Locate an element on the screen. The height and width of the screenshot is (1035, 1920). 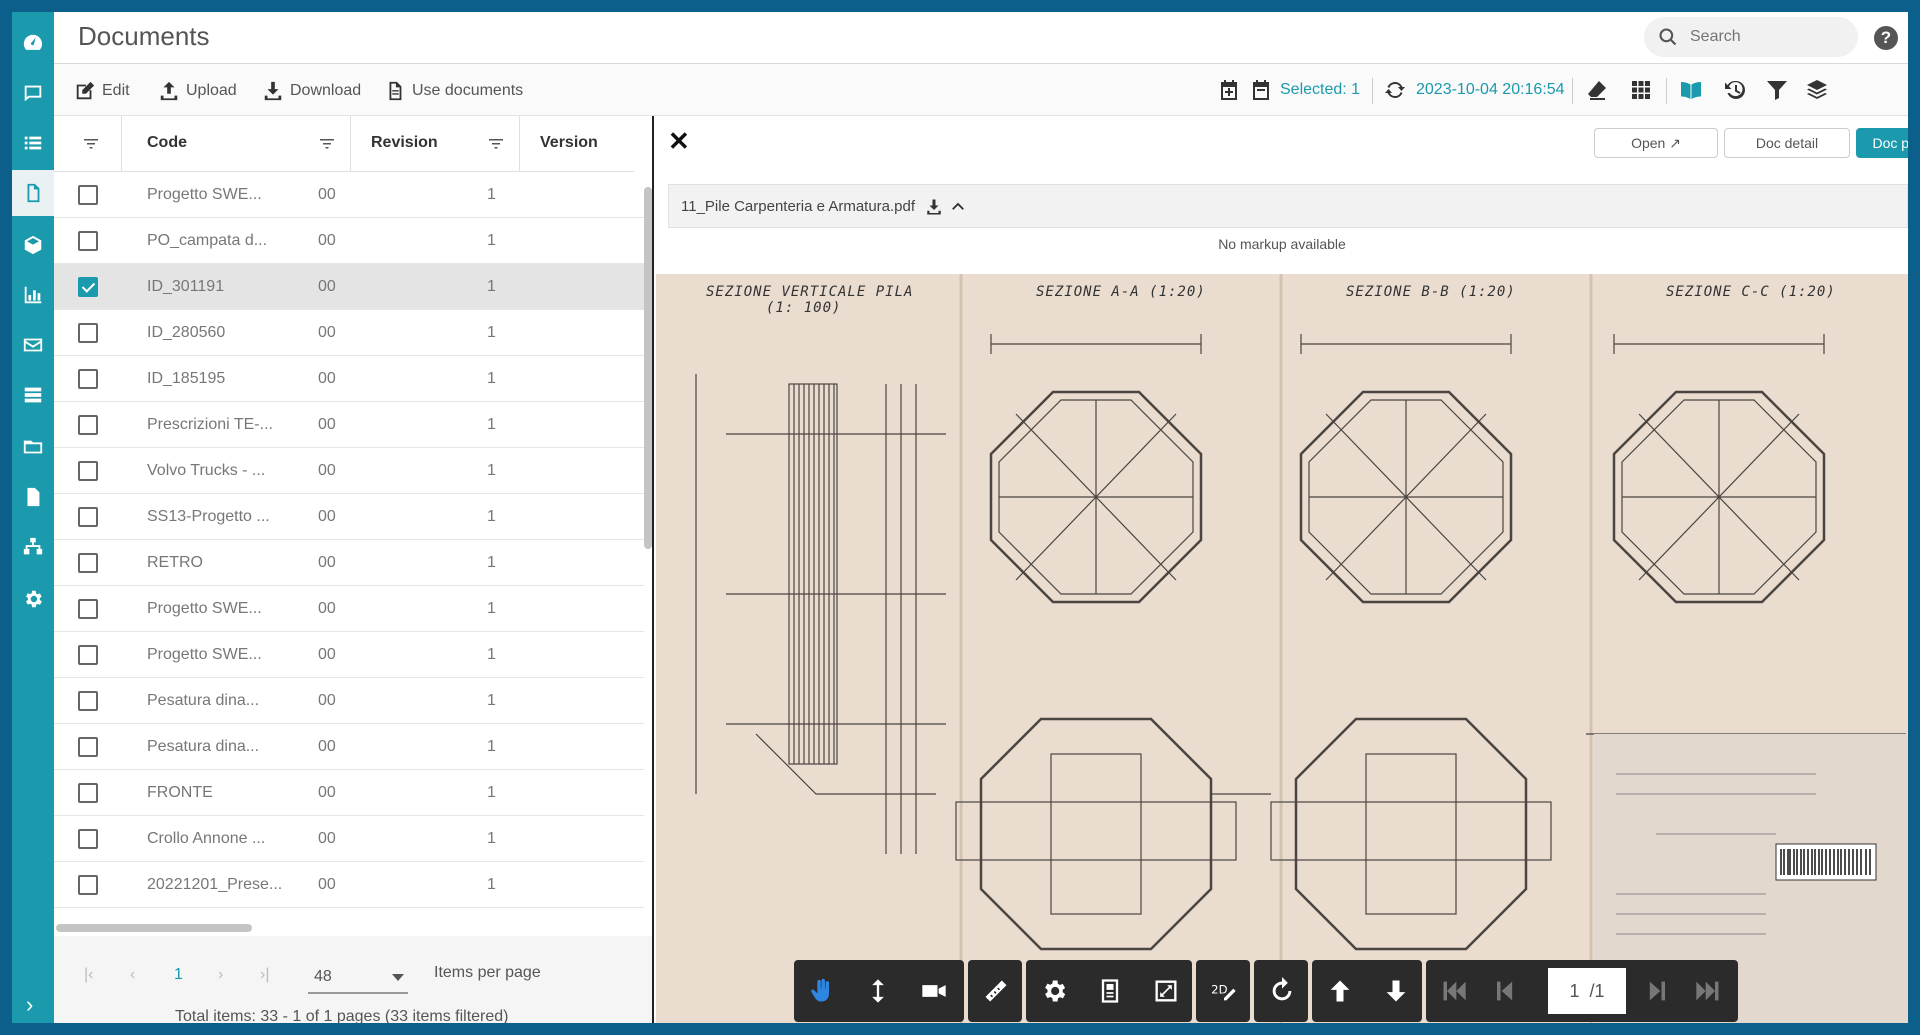
fullscreen-icon is located at coordinates (1166, 991).